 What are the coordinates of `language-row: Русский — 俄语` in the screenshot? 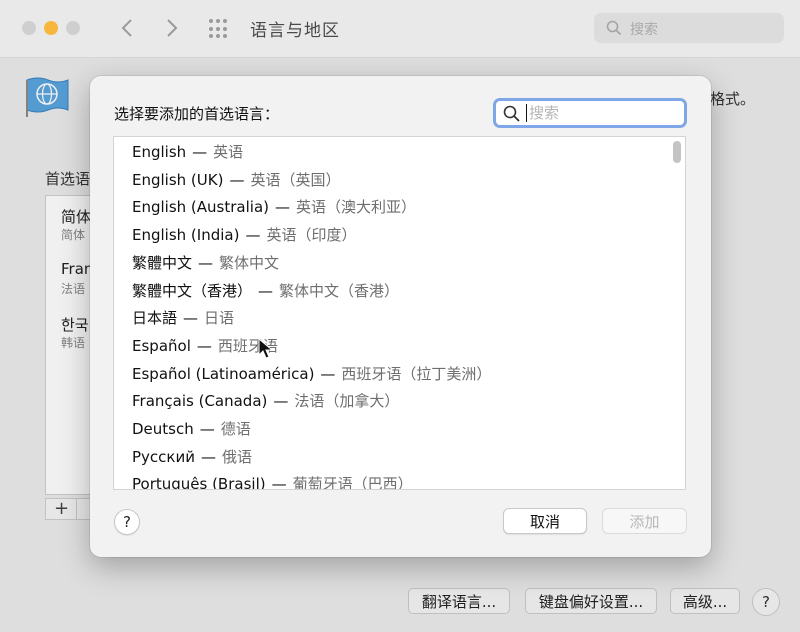 It's located at (192, 458).